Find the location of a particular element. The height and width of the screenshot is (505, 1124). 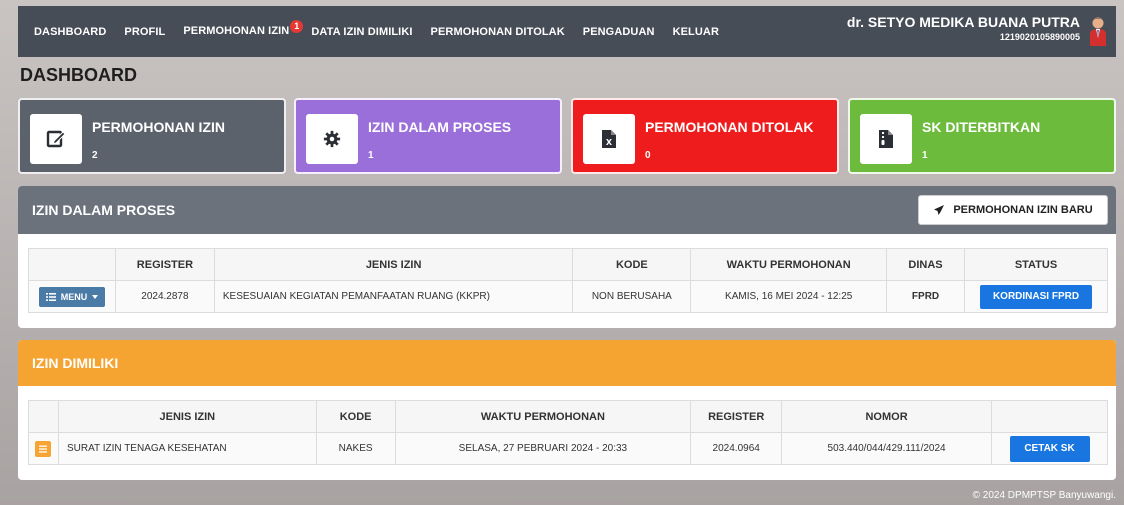

card-icon-box: X is located at coordinates (609, 139).